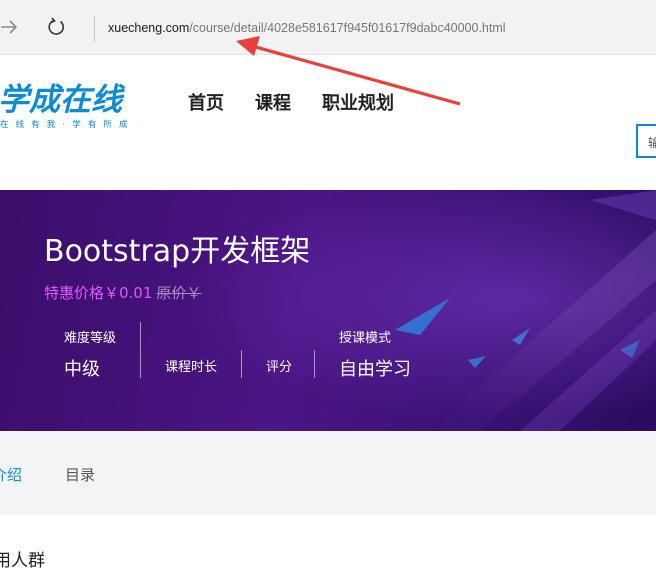 The height and width of the screenshot is (579, 656). What do you see at coordinates (358, 104) in the screenshot?
I see `nav-item-career: 职业规划` at bounding box center [358, 104].